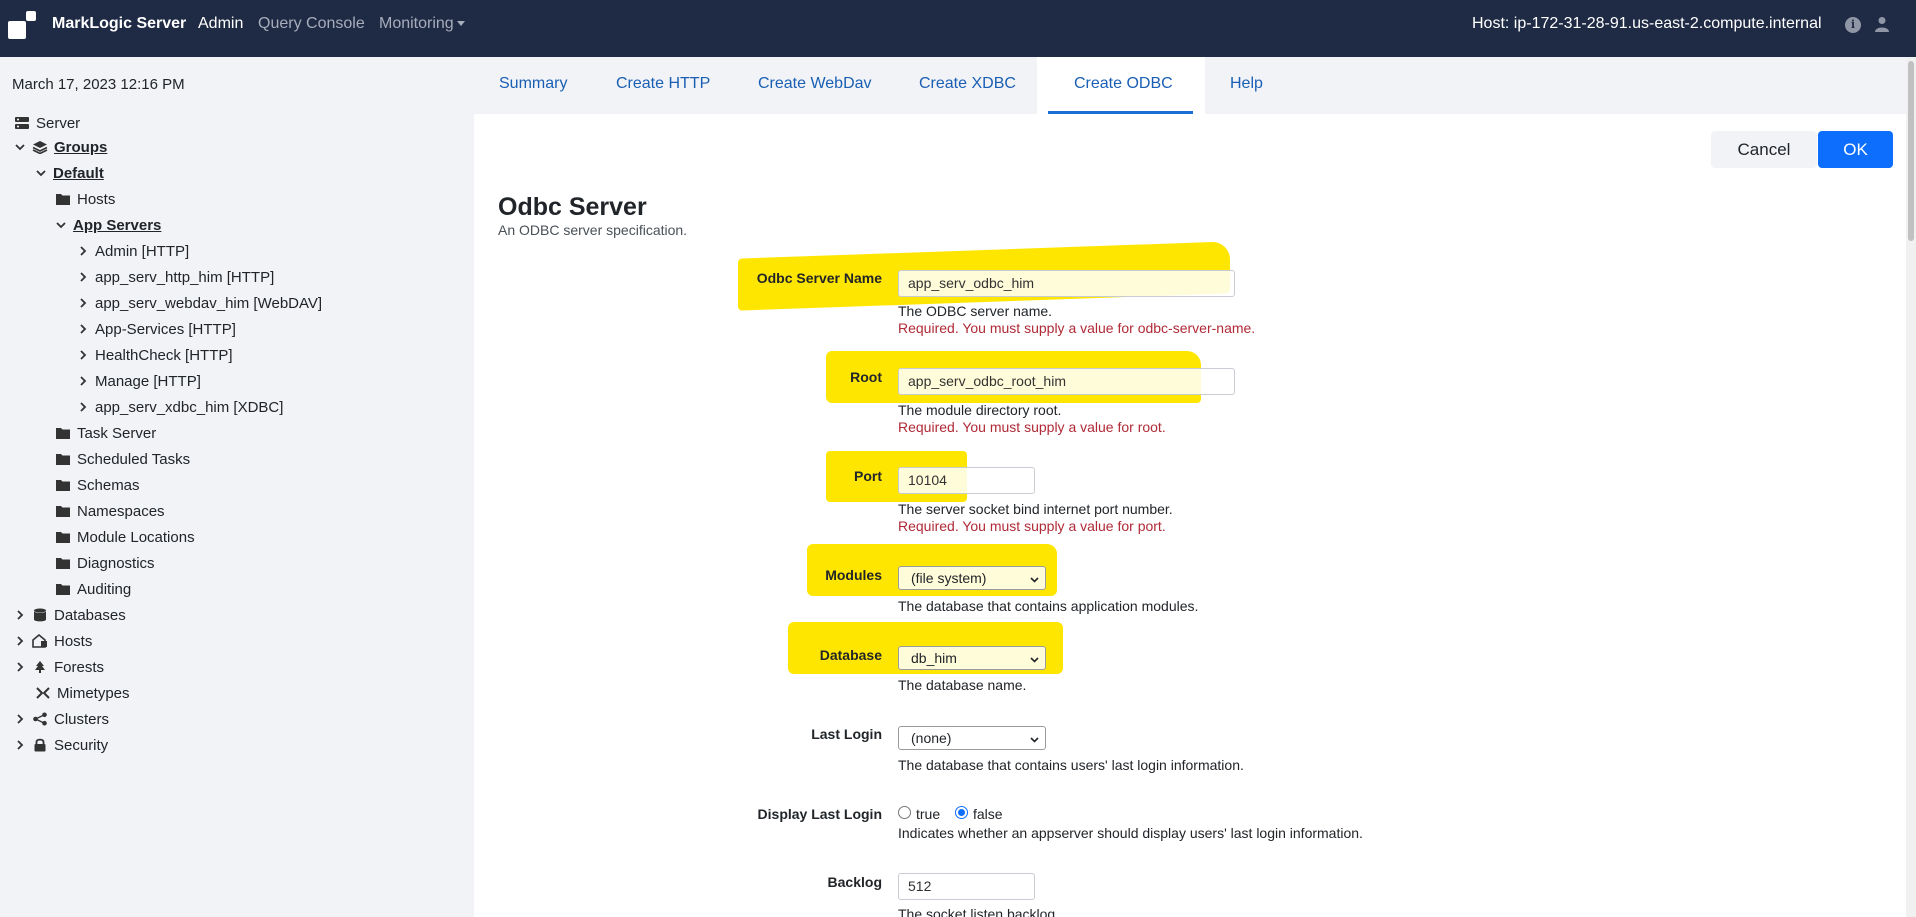 This screenshot has height=917, width=1916. I want to click on tree-item-hosts-group: Hosts, so click(85, 199).